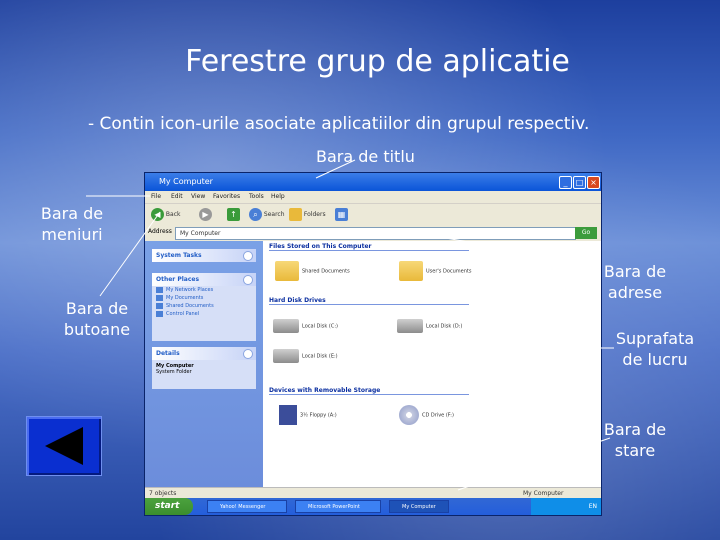 This screenshot has height=540, width=720. Describe the element at coordinates (338, 506) in the screenshot. I see `taskbar-item-powerpoint: Microsoft PowerPoint` at that location.